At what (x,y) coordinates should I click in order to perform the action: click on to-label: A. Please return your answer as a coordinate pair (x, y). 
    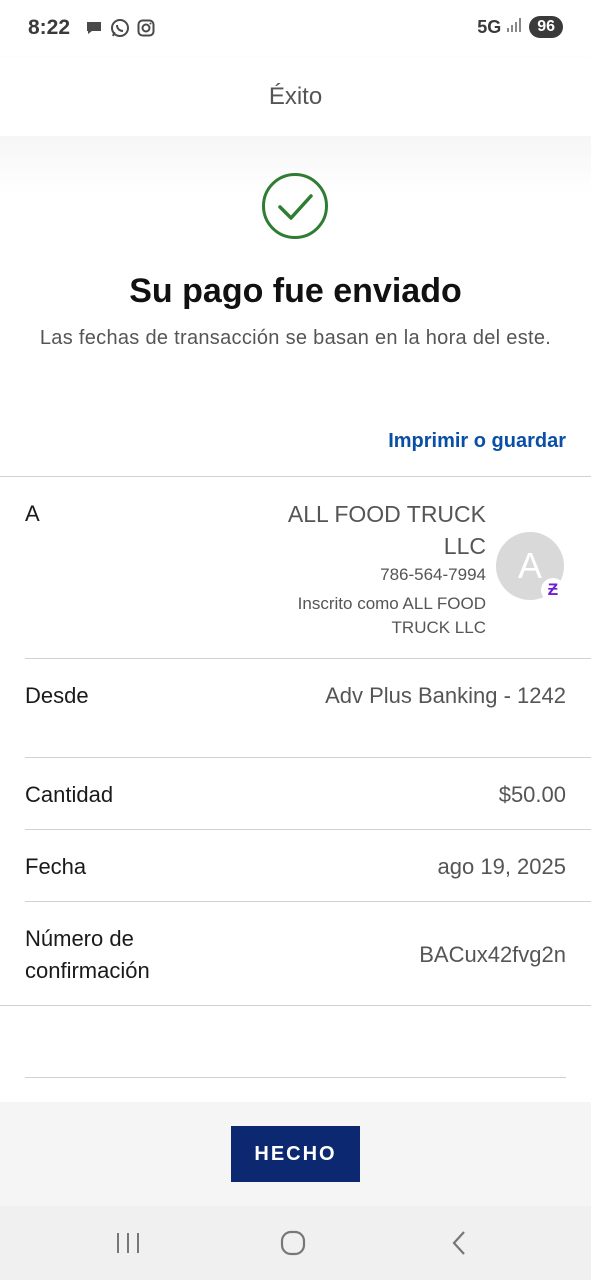
    Looking at the image, I should click on (32, 513).